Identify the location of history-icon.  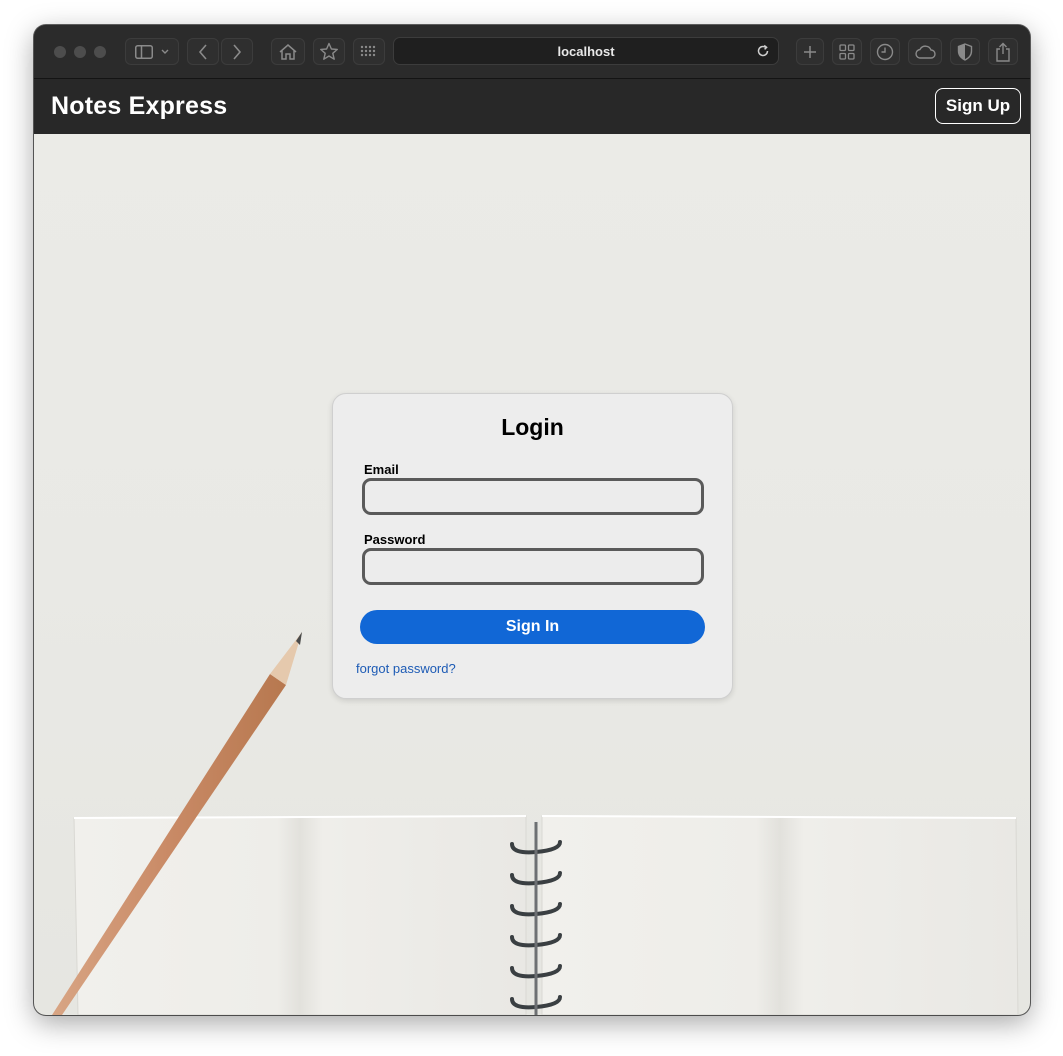
(885, 52).